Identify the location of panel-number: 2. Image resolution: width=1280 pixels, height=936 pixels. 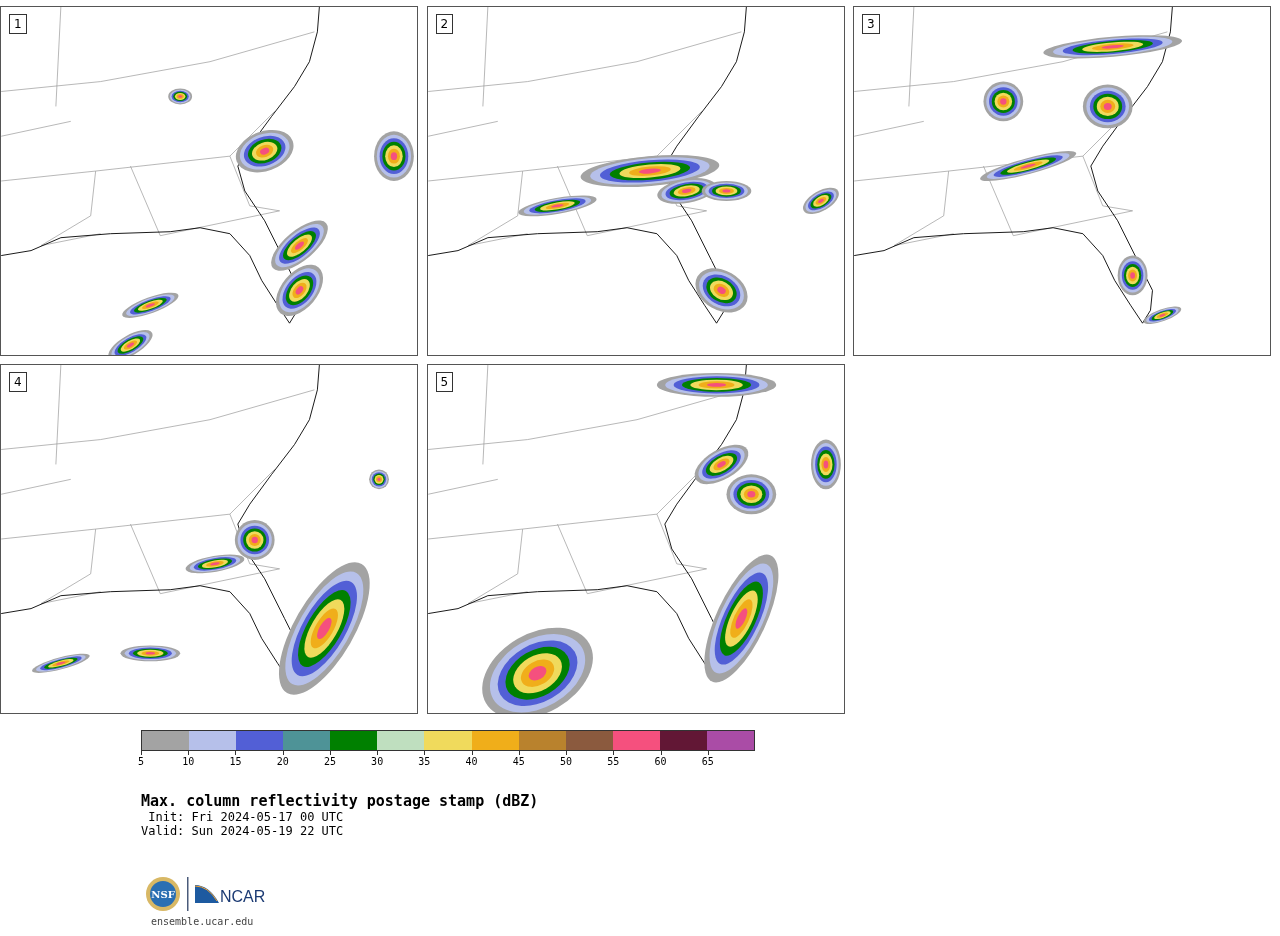
(444, 24).